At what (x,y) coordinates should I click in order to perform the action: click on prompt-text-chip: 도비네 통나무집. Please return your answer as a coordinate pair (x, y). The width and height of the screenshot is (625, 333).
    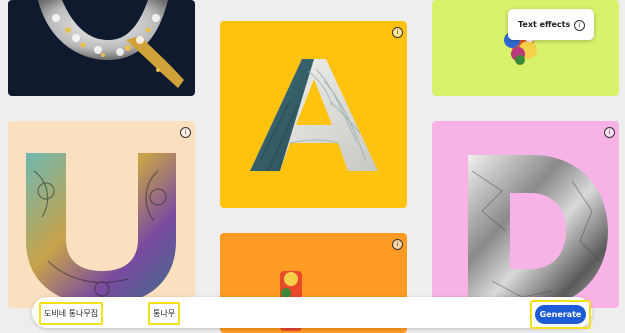
    Looking at the image, I should click on (71, 313).